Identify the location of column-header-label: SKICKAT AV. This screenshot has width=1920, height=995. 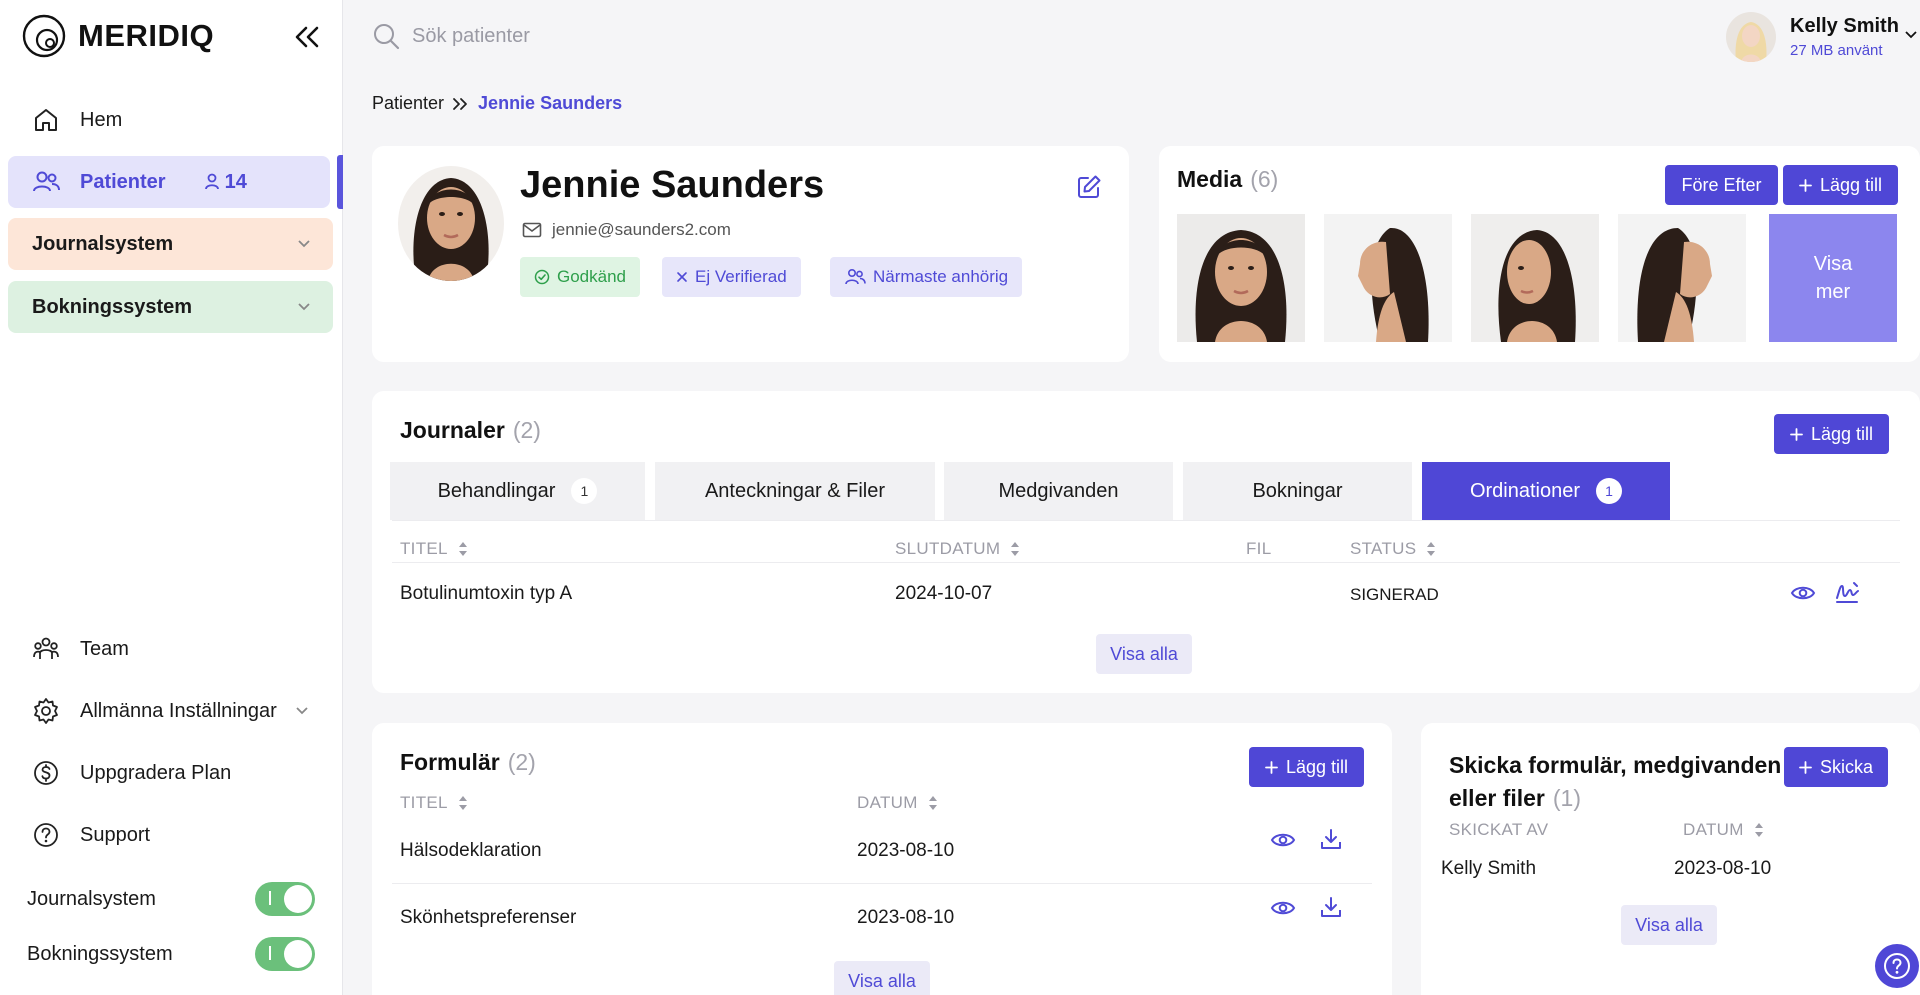
(1499, 829).